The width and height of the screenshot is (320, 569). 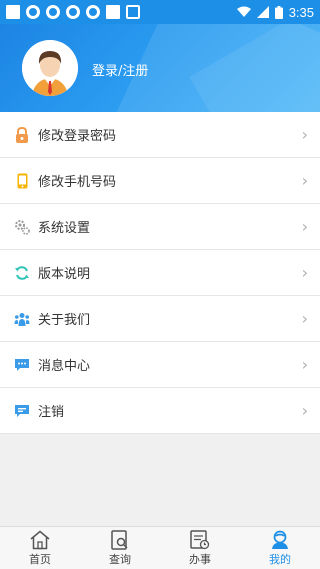 What do you see at coordinates (22, 227) in the screenshot?
I see `gear-icon` at bounding box center [22, 227].